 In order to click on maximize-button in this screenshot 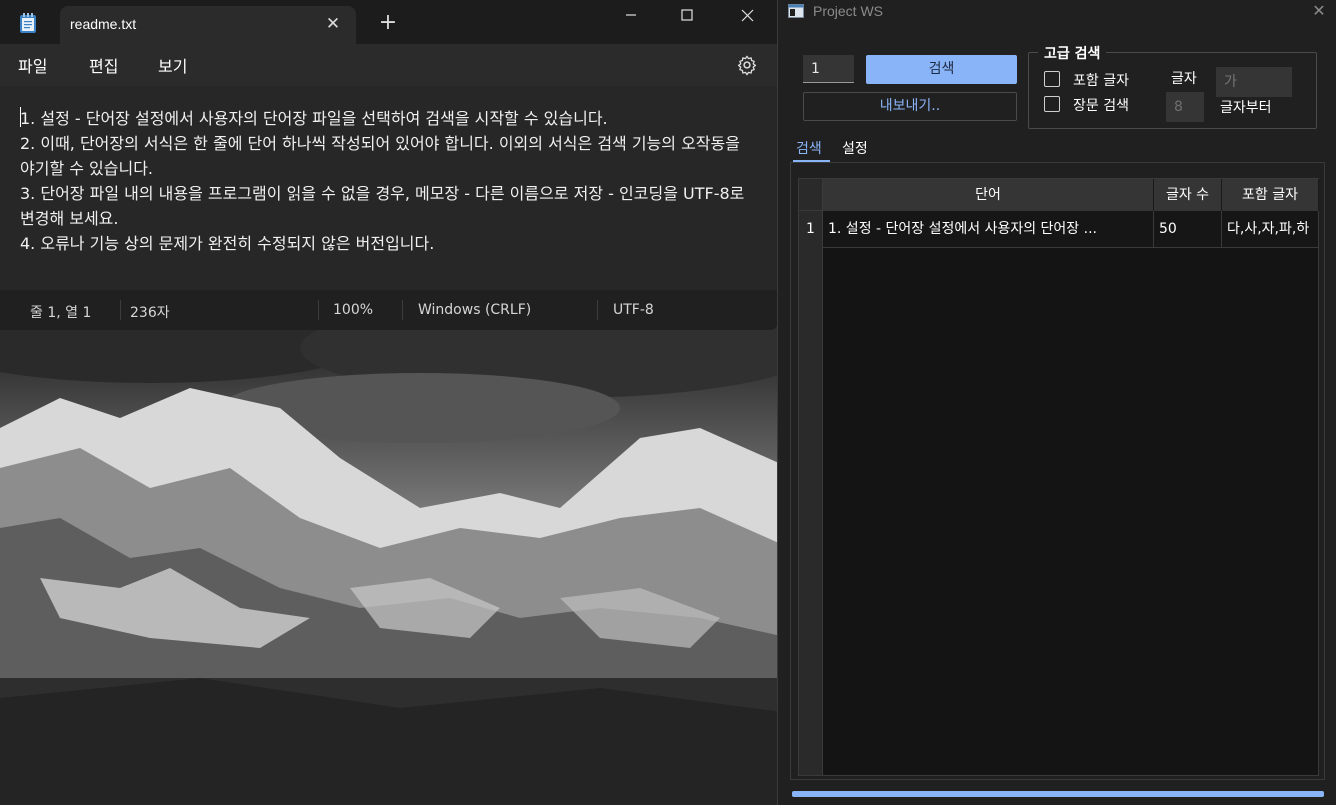, I will do `click(687, 15)`.